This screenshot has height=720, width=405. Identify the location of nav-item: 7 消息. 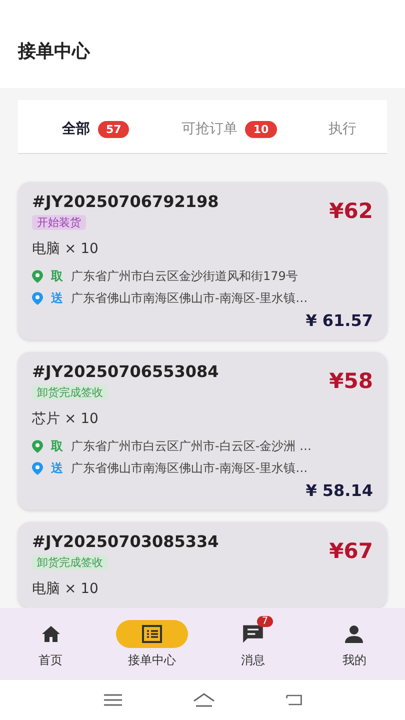
(253, 644).